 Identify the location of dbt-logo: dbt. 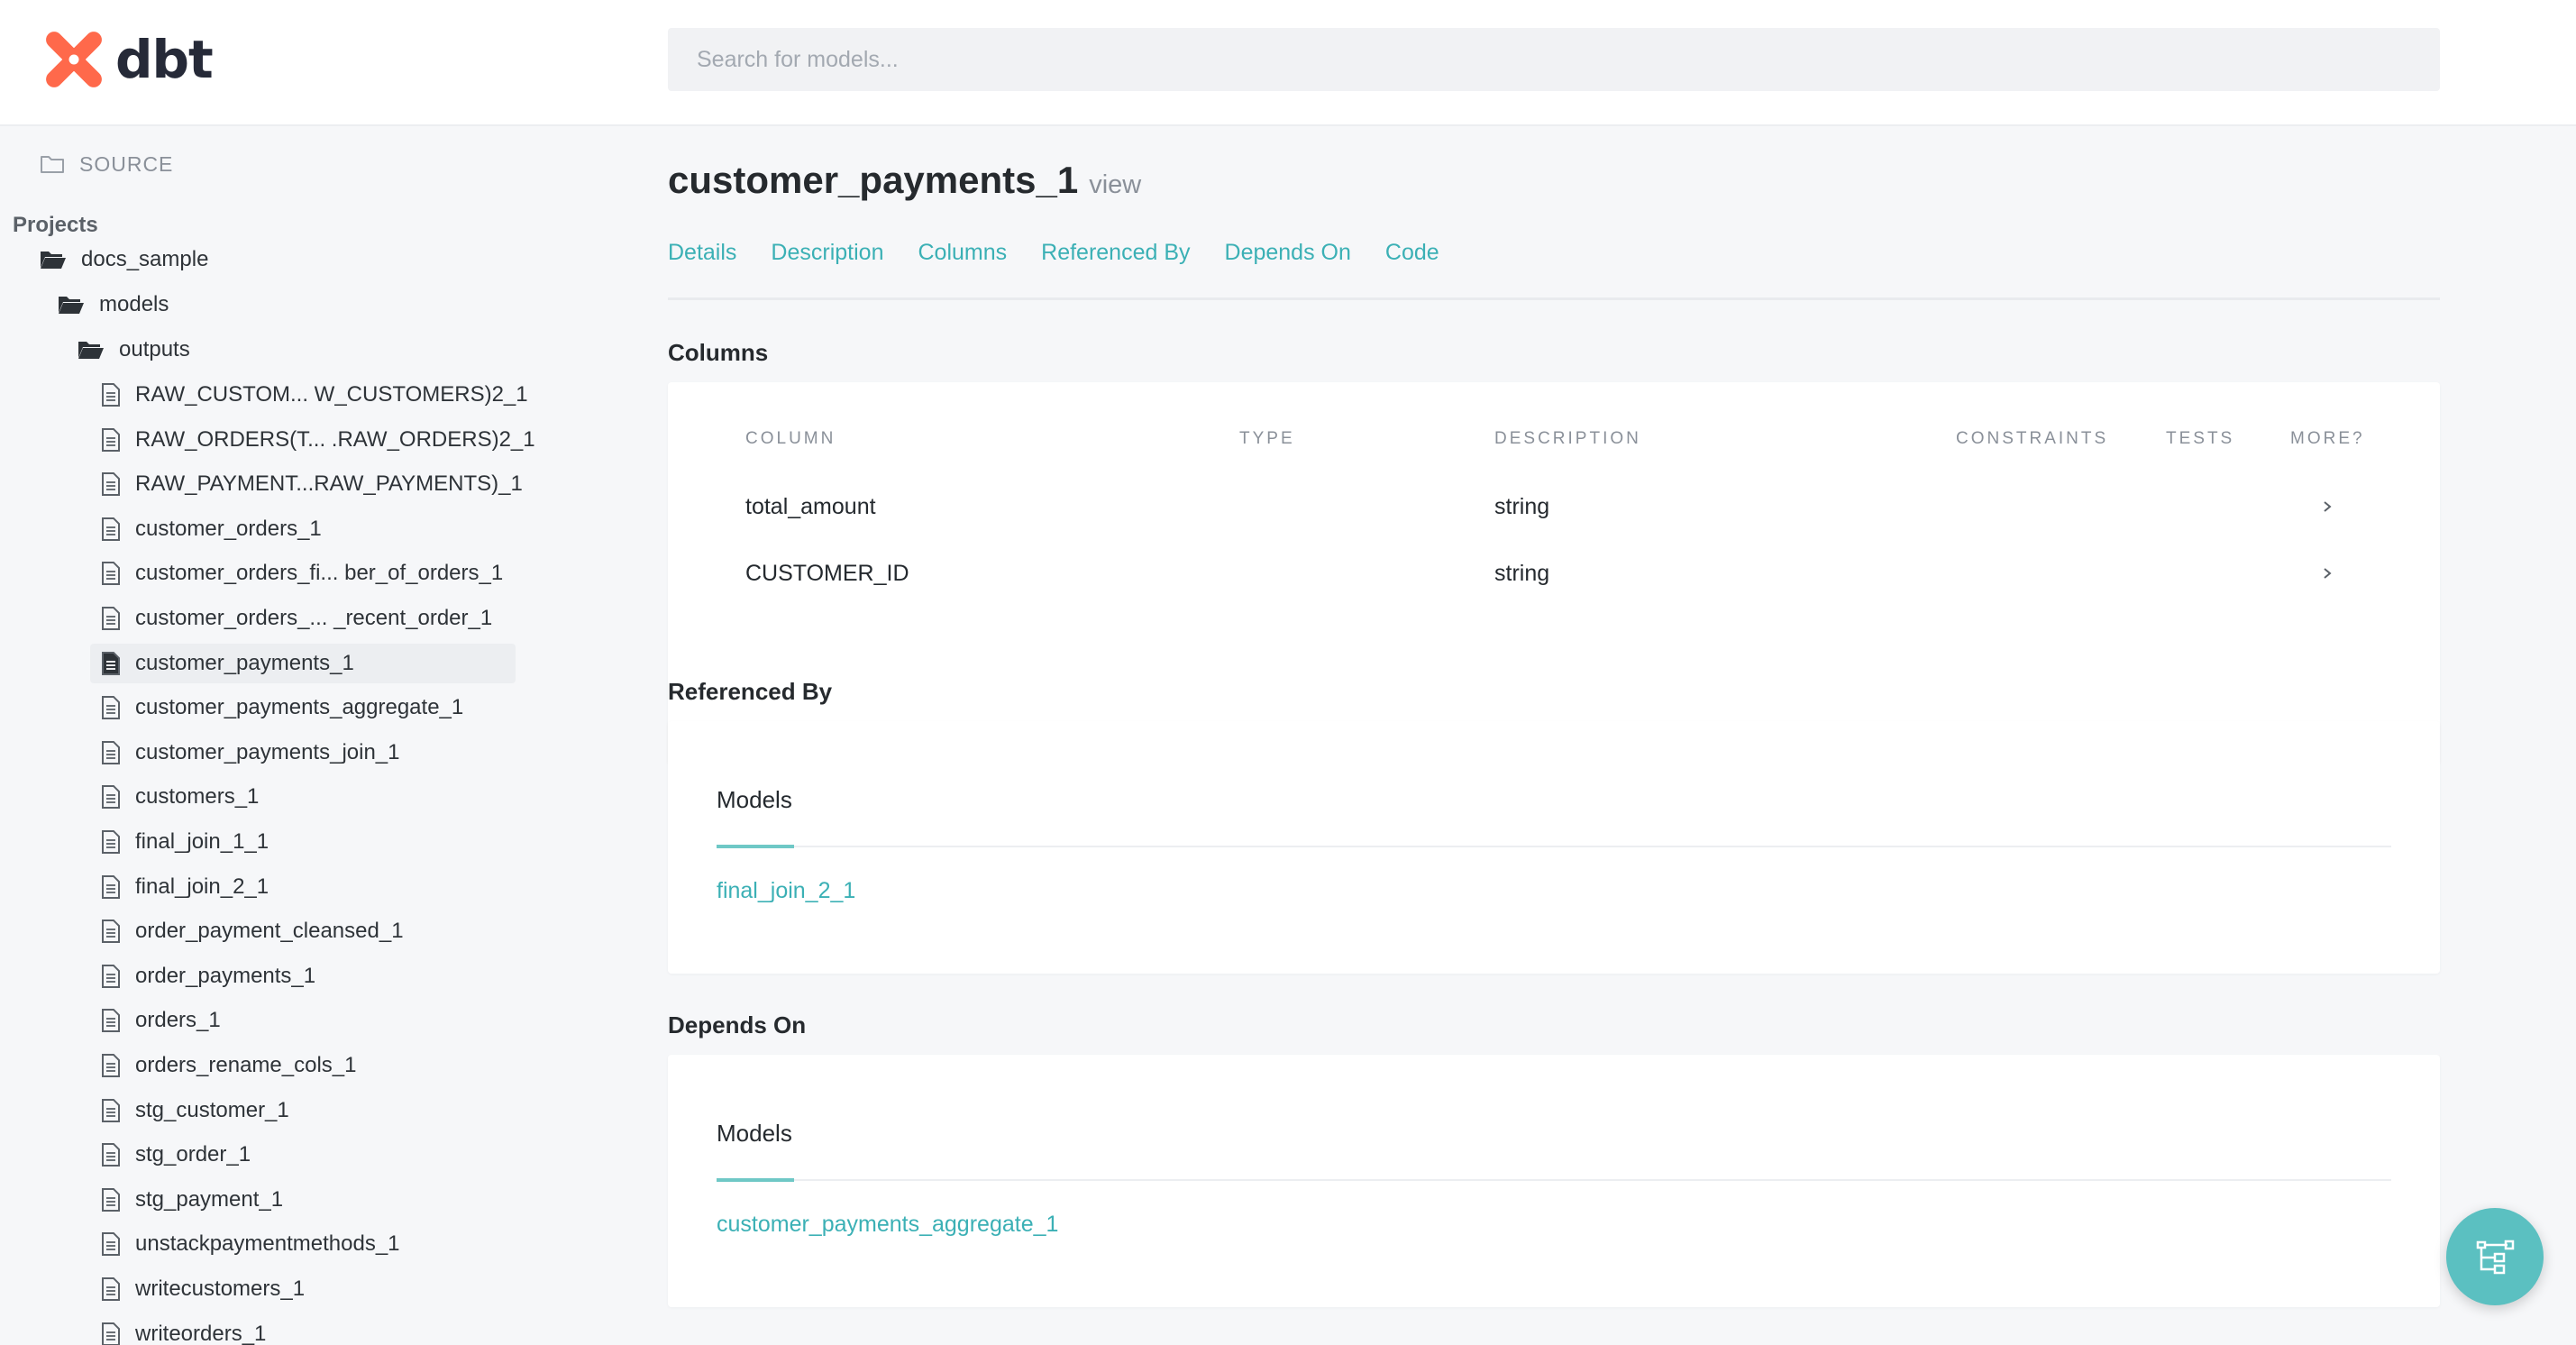
(127, 60).